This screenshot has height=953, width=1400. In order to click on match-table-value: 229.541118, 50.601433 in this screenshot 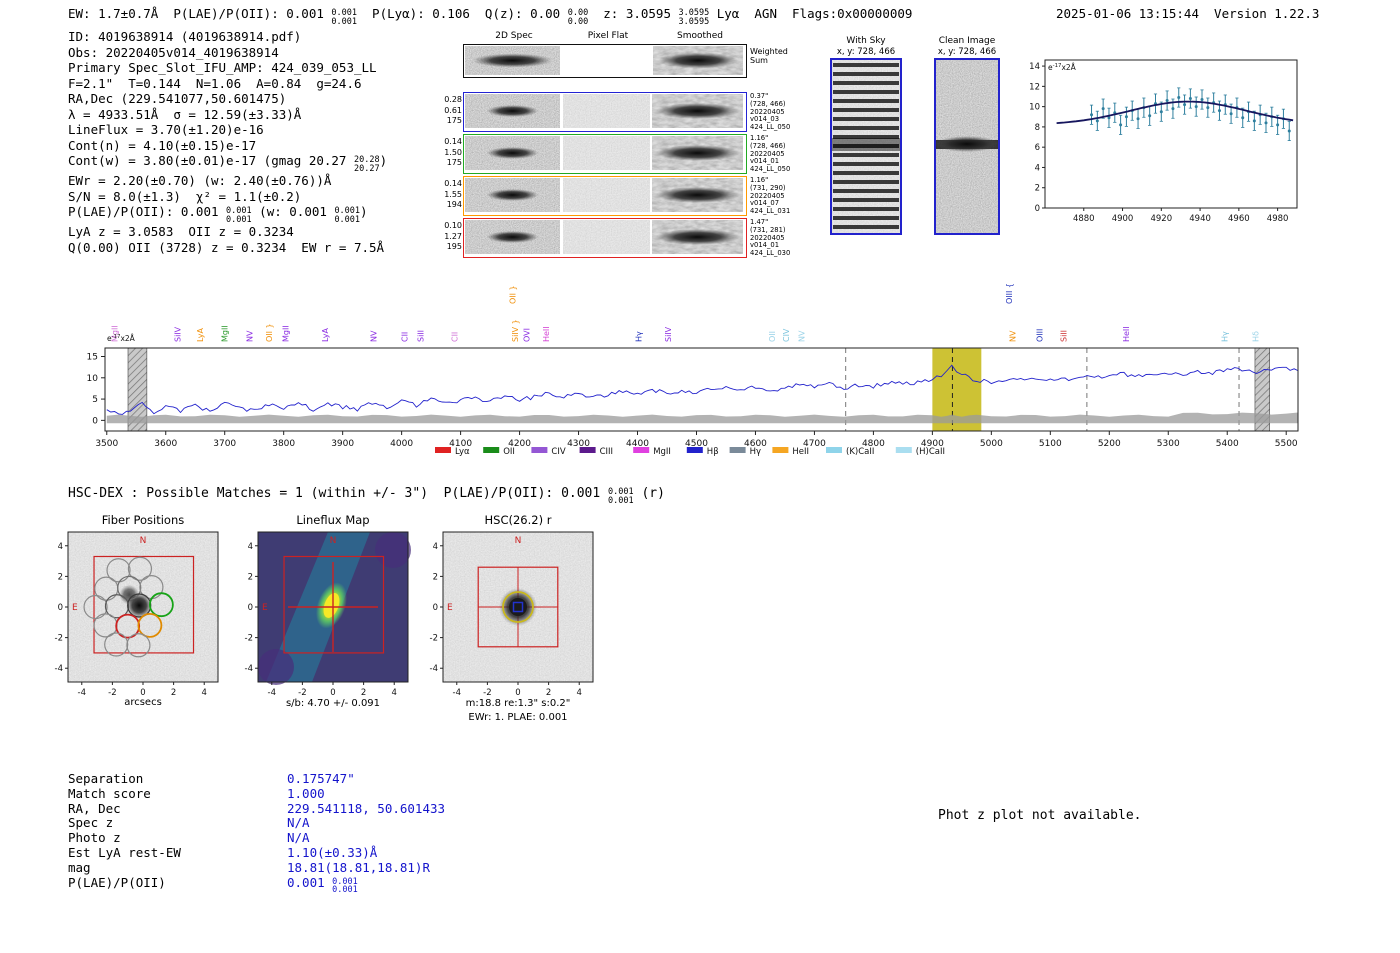, I will do `click(366, 808)`.